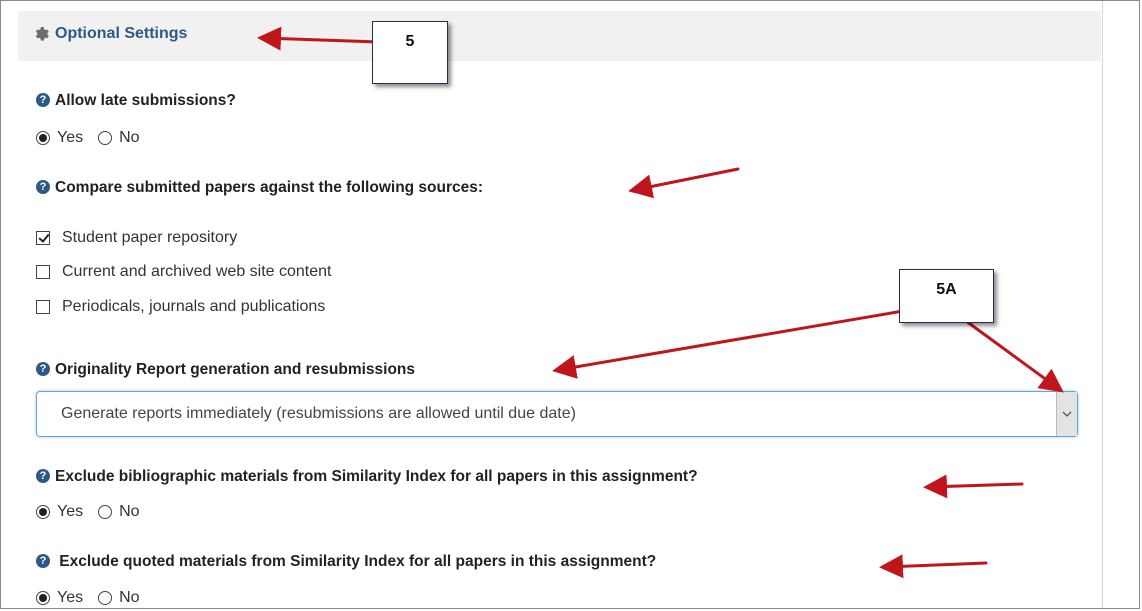  What do you see at coordinates (946, 289) in the screenshot?
I see `callout-5a-label: 5A` at bounding box center [946, 289].